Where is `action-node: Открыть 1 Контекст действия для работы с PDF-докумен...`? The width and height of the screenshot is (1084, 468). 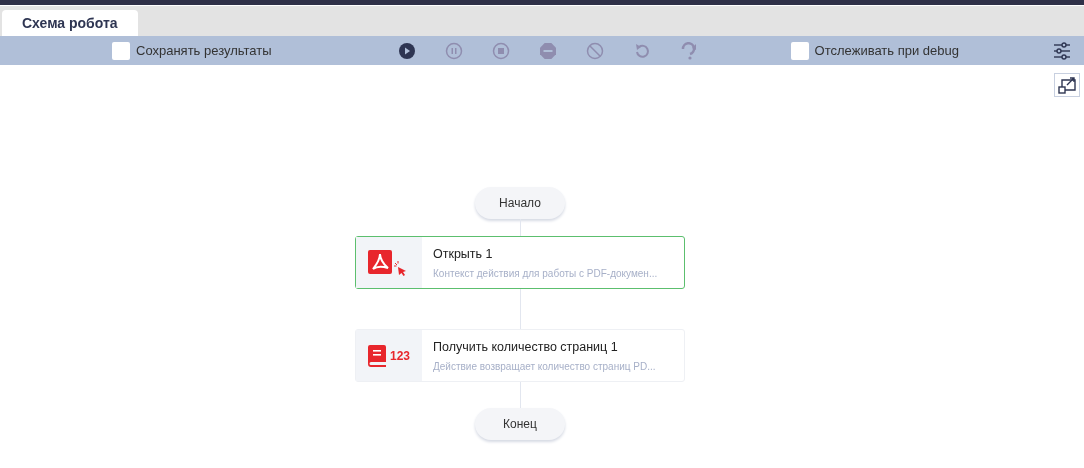
action-node: Открыть 1 Контекст действия для работы с PDF-докумен... is located at coordinates (520, 262).